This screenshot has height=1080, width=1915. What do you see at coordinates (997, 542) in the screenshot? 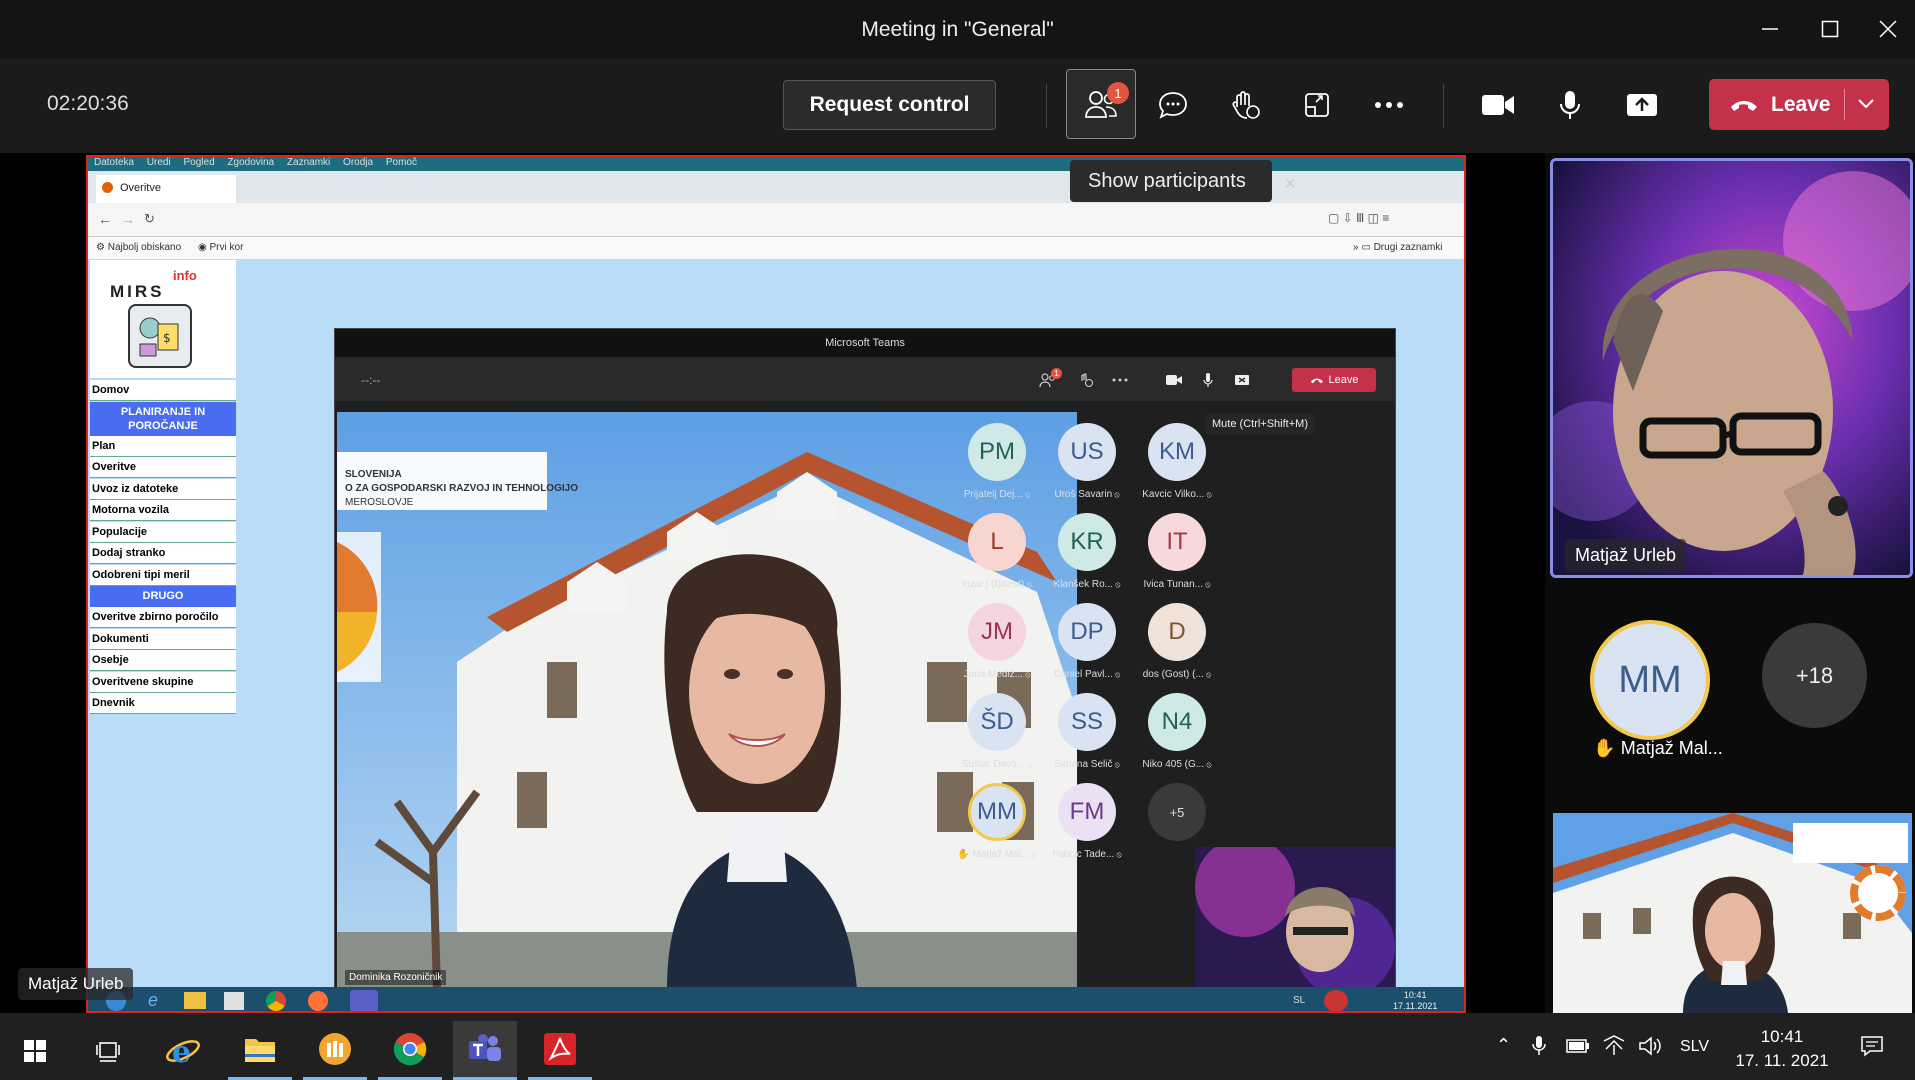
I see `participant-avatar: L` at bounding box center [997, 542].